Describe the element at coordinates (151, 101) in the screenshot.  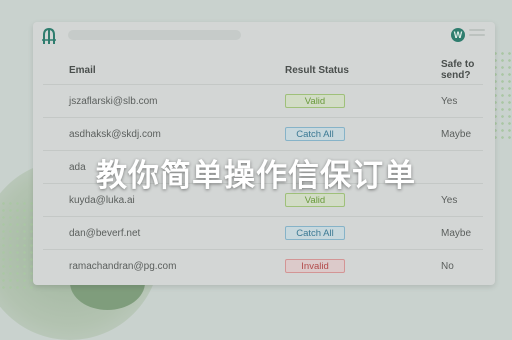
I see `email-cell: jszaflarski@slb.com` at that location.